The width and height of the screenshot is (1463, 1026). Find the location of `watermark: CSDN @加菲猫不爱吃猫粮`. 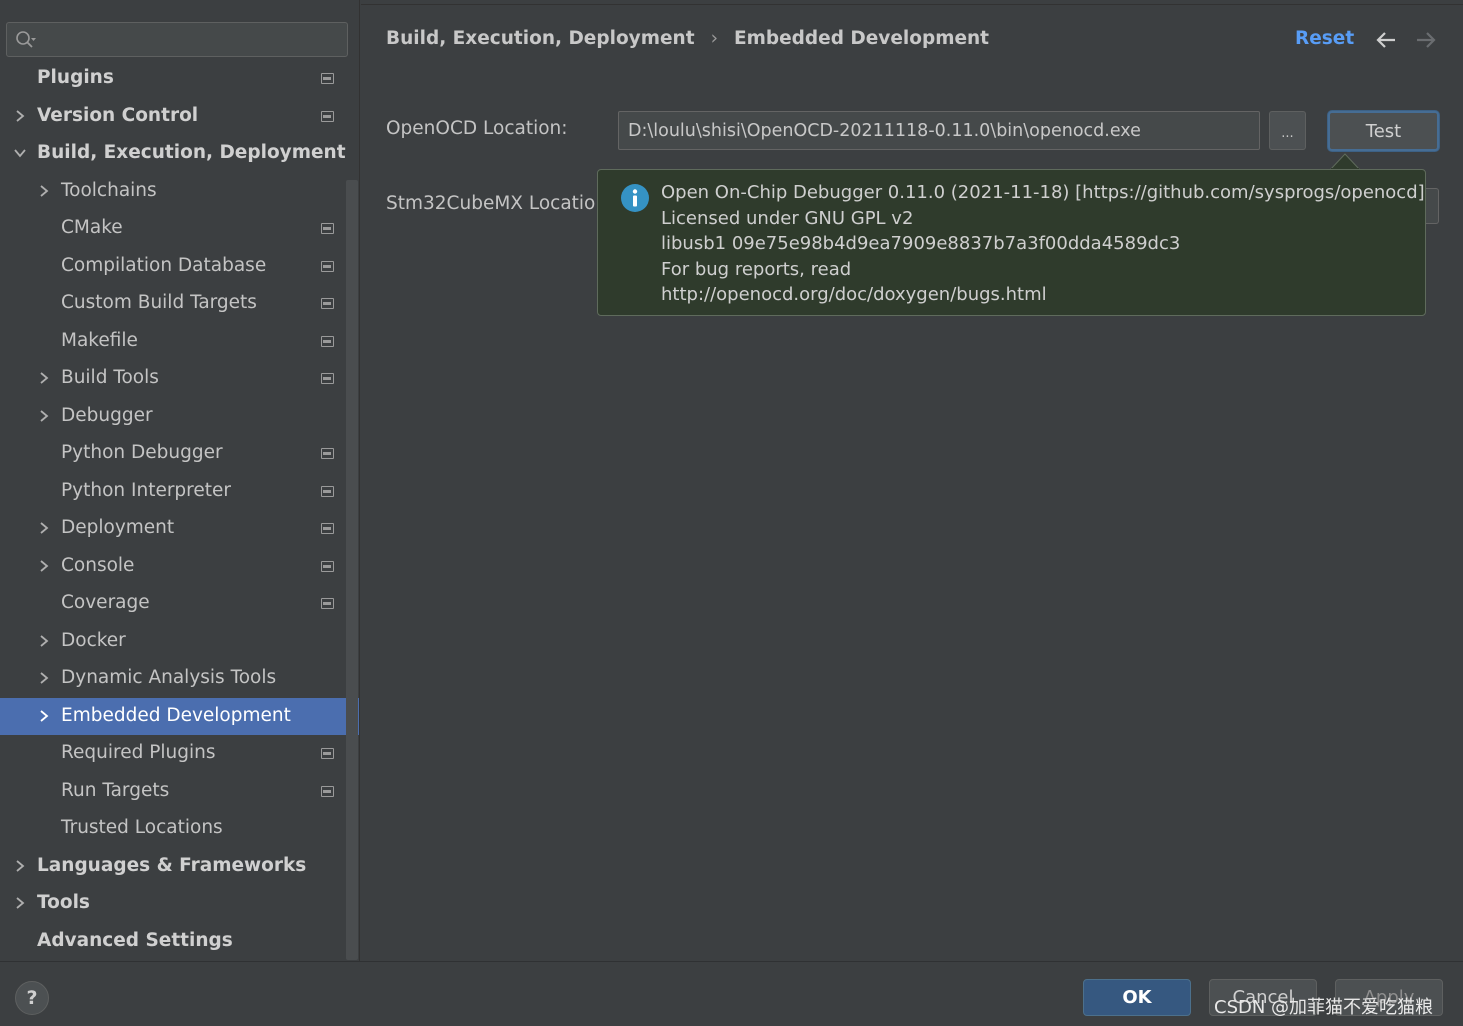

watermark: CSDN @加菲猫不爱吃猫粮 is located at coordinates (1324, 1007).